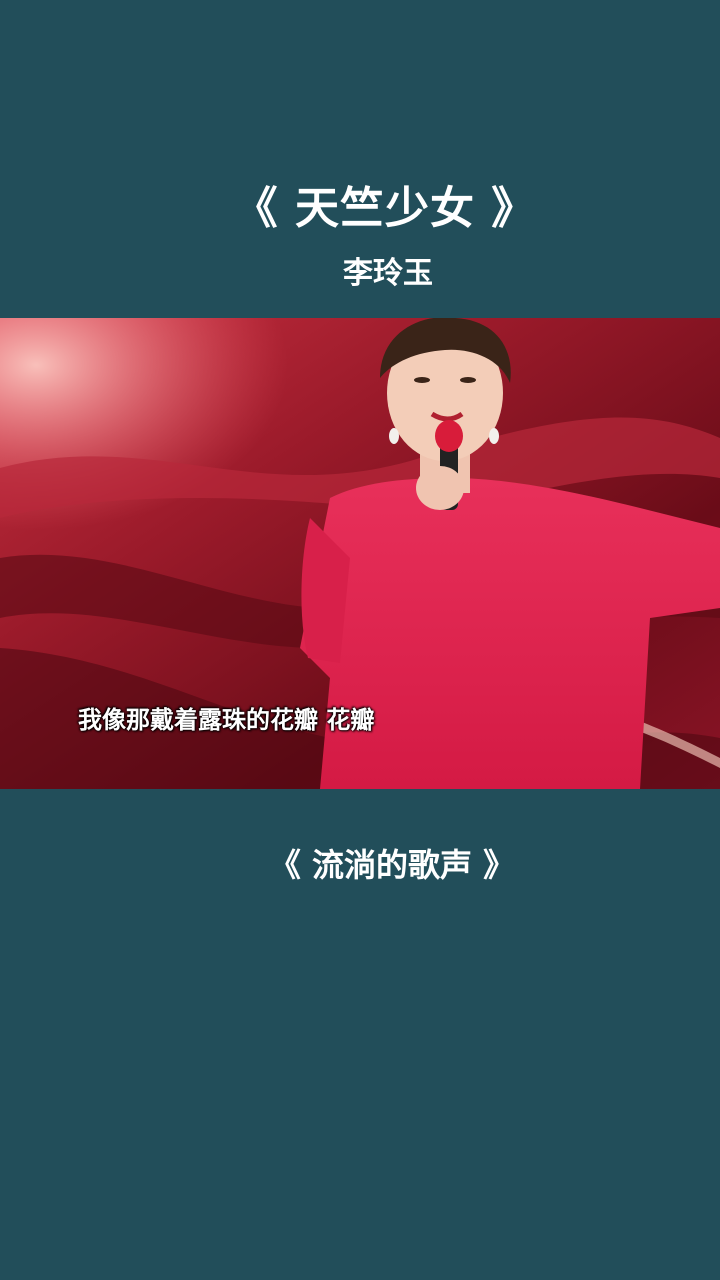 The image size is (720, 1280). Describe the element at coordinates (392, 865) in the screenshot. I see `next-song-title: 《 流淌的歌声 》` at that location.